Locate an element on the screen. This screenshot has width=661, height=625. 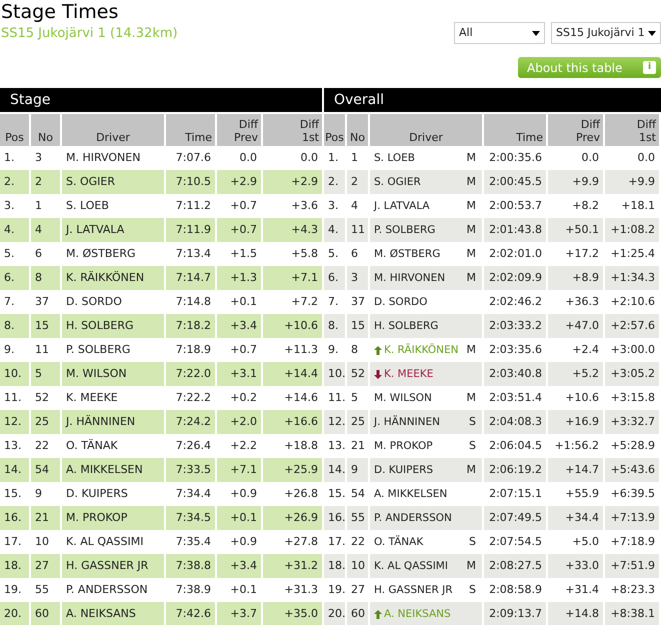
filter-select: SS15 Jukojärvi 1 is located at coordinates (606, 33).